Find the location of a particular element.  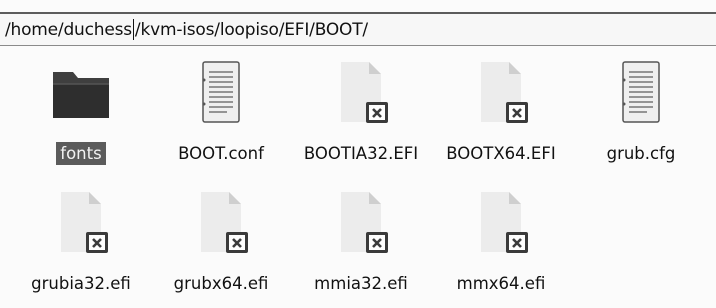

file-item-grubia32-efi: grubia32.efi is located at coordinates (81, 236).